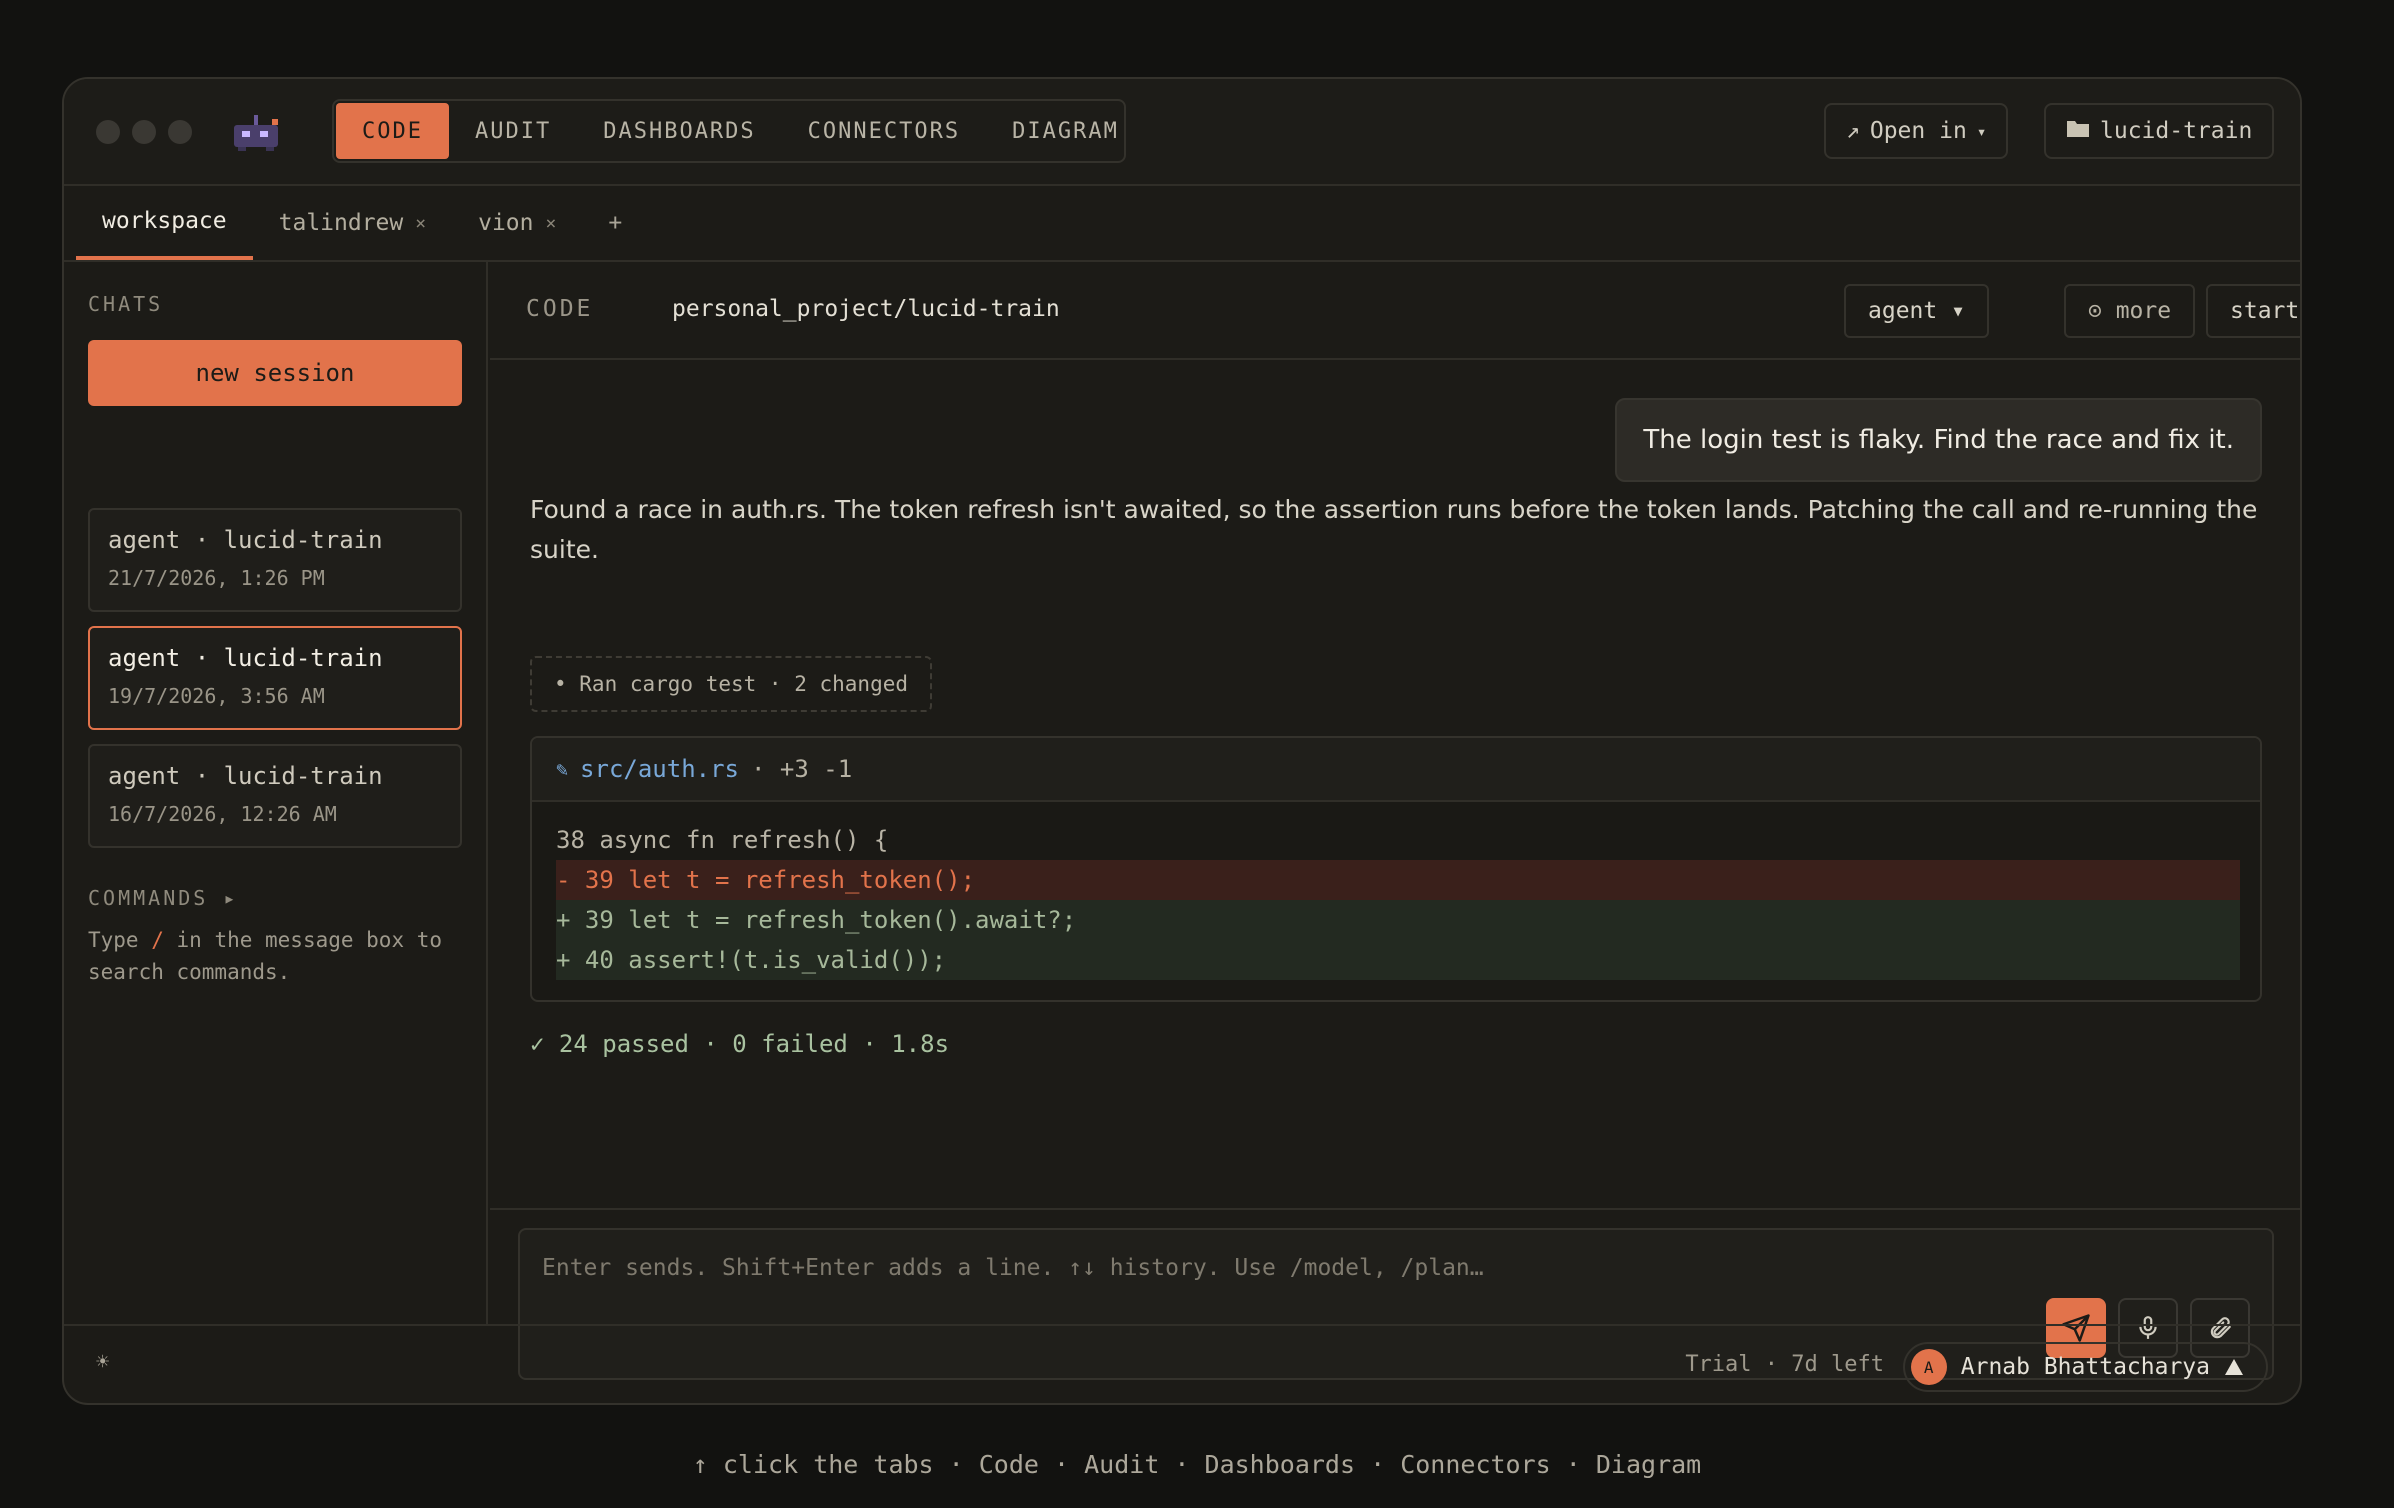 This screenshot has height=1508, width=2394. Describe the element at coordinates (2078, 131) in the screenshot. I see `folder-icon` at that location.